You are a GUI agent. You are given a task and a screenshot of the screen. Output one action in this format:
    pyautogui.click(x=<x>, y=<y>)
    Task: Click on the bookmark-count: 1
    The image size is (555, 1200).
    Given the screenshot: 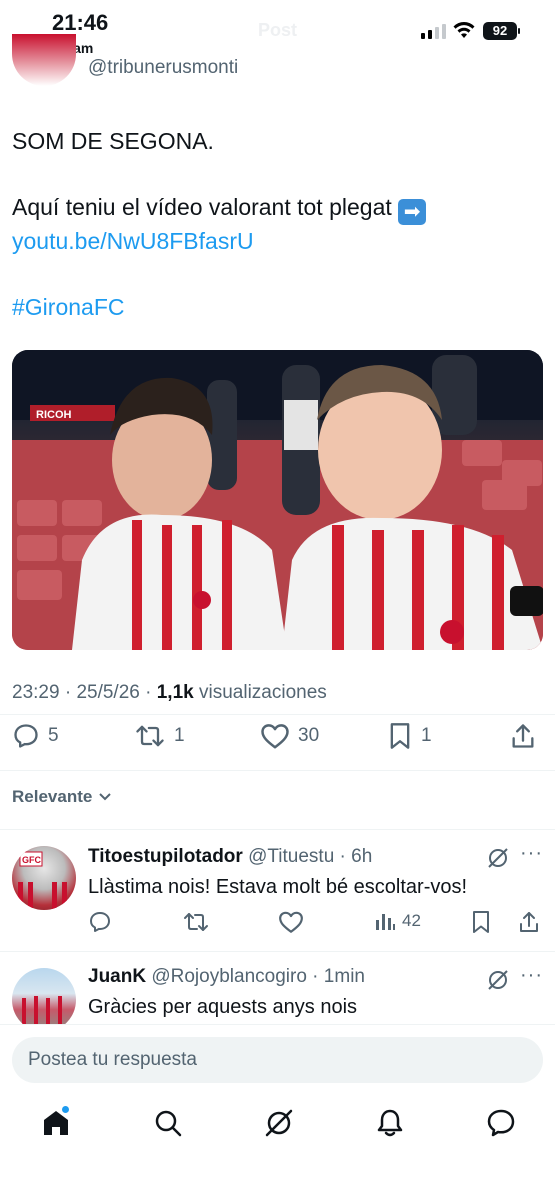 What is the action you would take?
    pyautogui.click(x=426, y=735)
    